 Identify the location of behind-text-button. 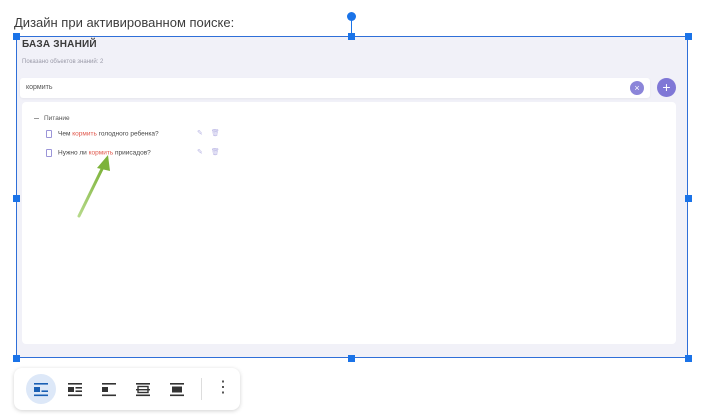
(143, 389).